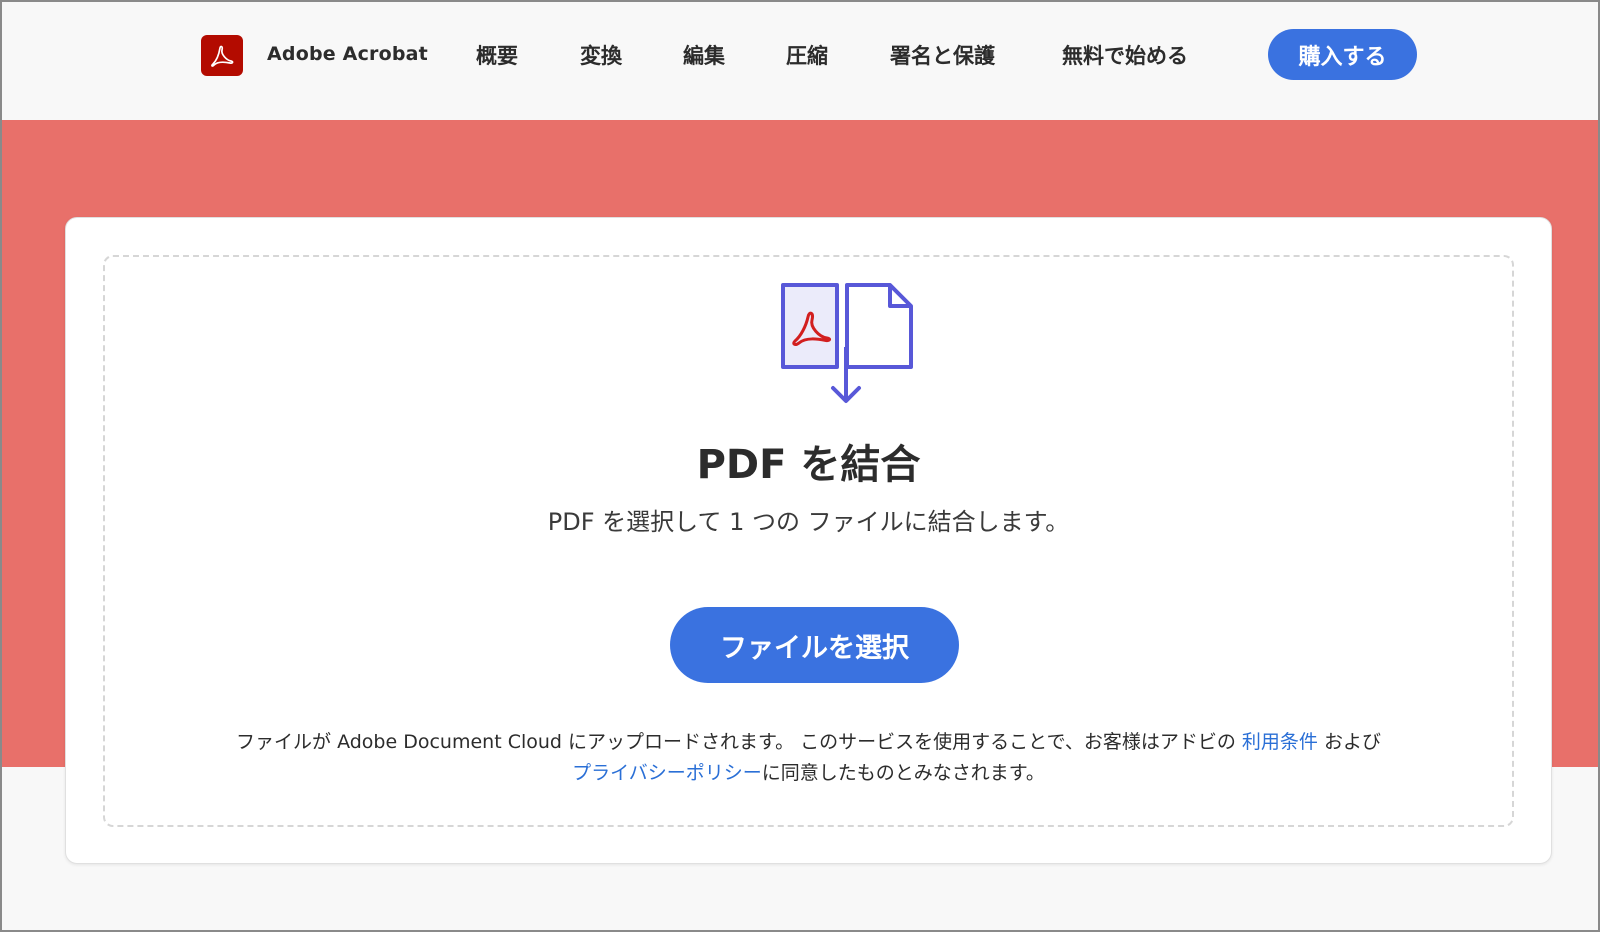 The width and height of the screenshot is (1600, 932). Describe the element at coordinates (601, 56) in the screenshot. I see `nav-item-convert: 変換` at that location.